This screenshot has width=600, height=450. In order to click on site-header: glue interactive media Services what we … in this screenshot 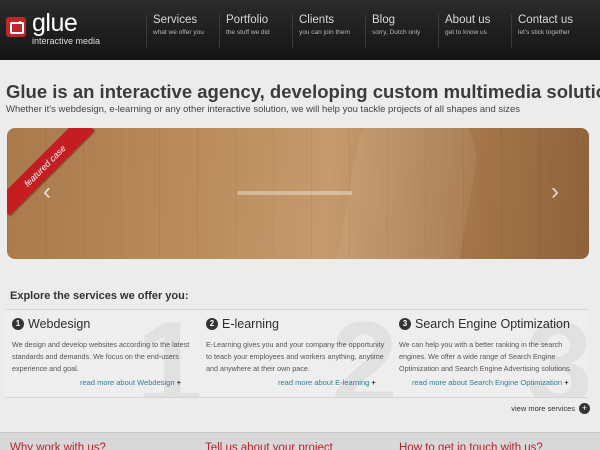, I will do `click(300, 30)`.